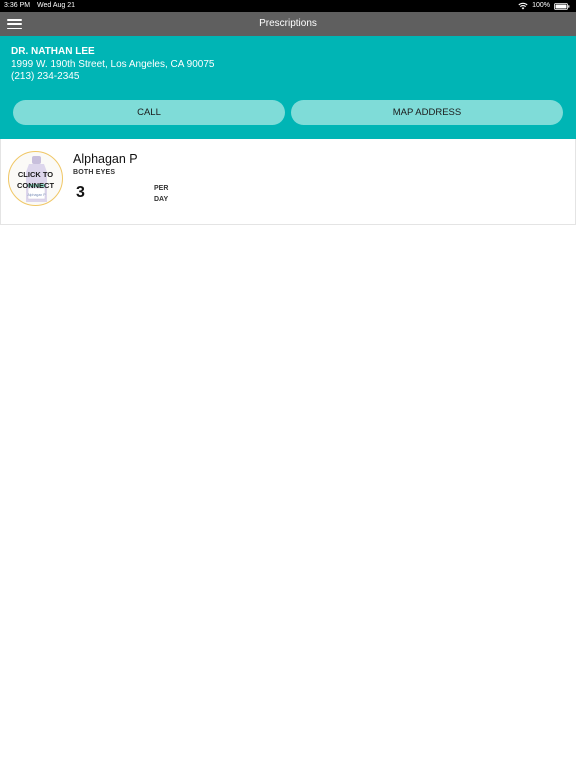  Describe the element at coordinates (562, 6) in the screenshot. I see `battery-icon` at that location.